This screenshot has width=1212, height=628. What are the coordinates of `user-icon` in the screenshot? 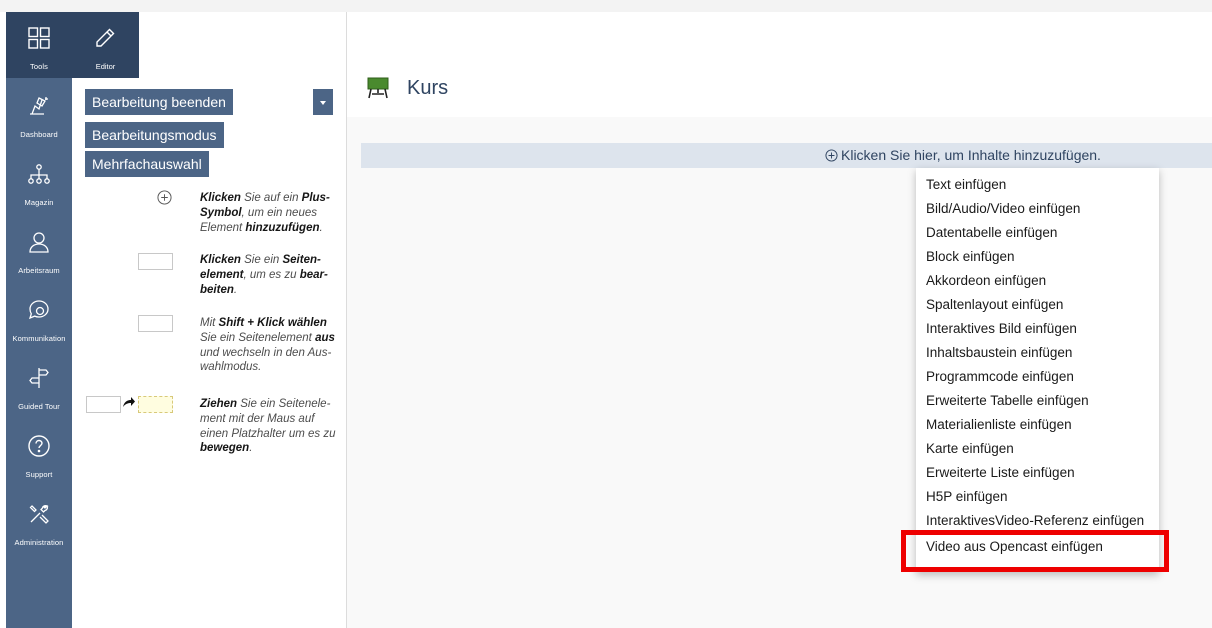 It's located at (39, 242).